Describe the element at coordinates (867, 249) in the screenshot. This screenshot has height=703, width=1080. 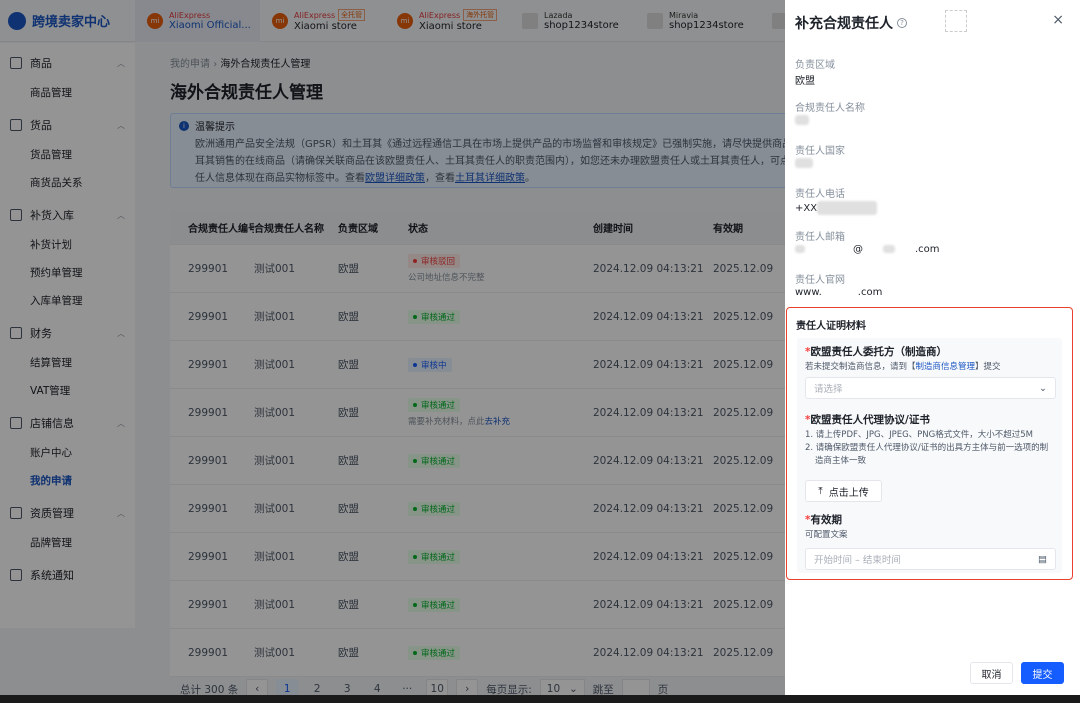
I see `field-value: @ .com` at that location.